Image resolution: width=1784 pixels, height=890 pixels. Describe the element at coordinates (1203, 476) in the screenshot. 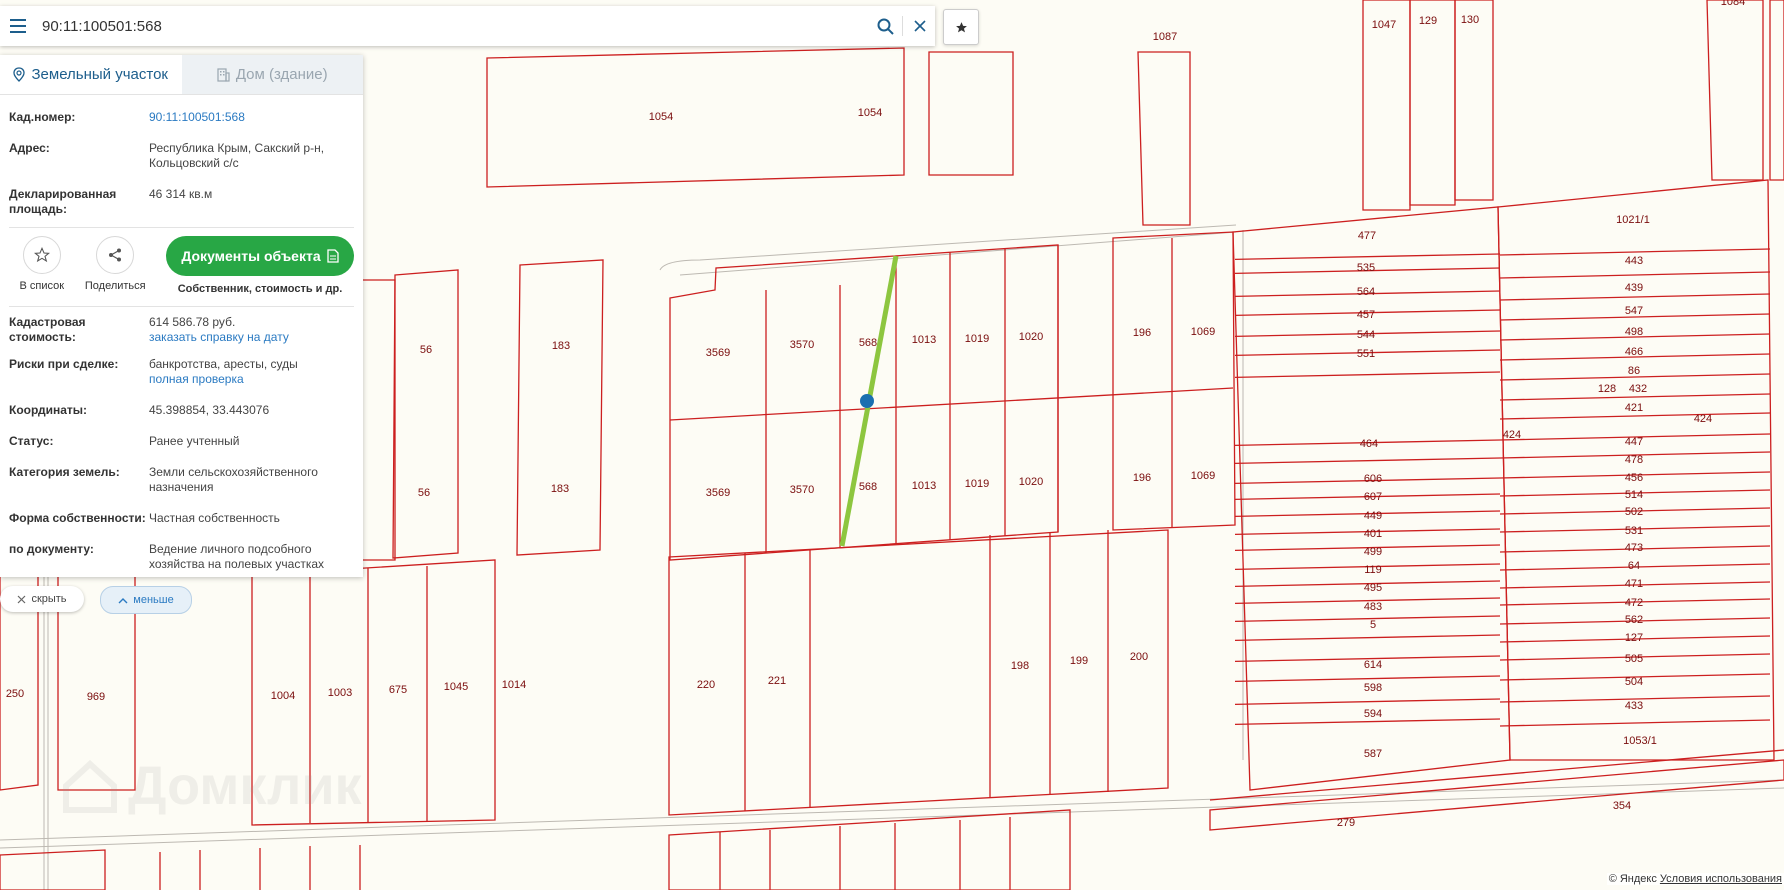

I see `parcel-label: 1069` at that location.